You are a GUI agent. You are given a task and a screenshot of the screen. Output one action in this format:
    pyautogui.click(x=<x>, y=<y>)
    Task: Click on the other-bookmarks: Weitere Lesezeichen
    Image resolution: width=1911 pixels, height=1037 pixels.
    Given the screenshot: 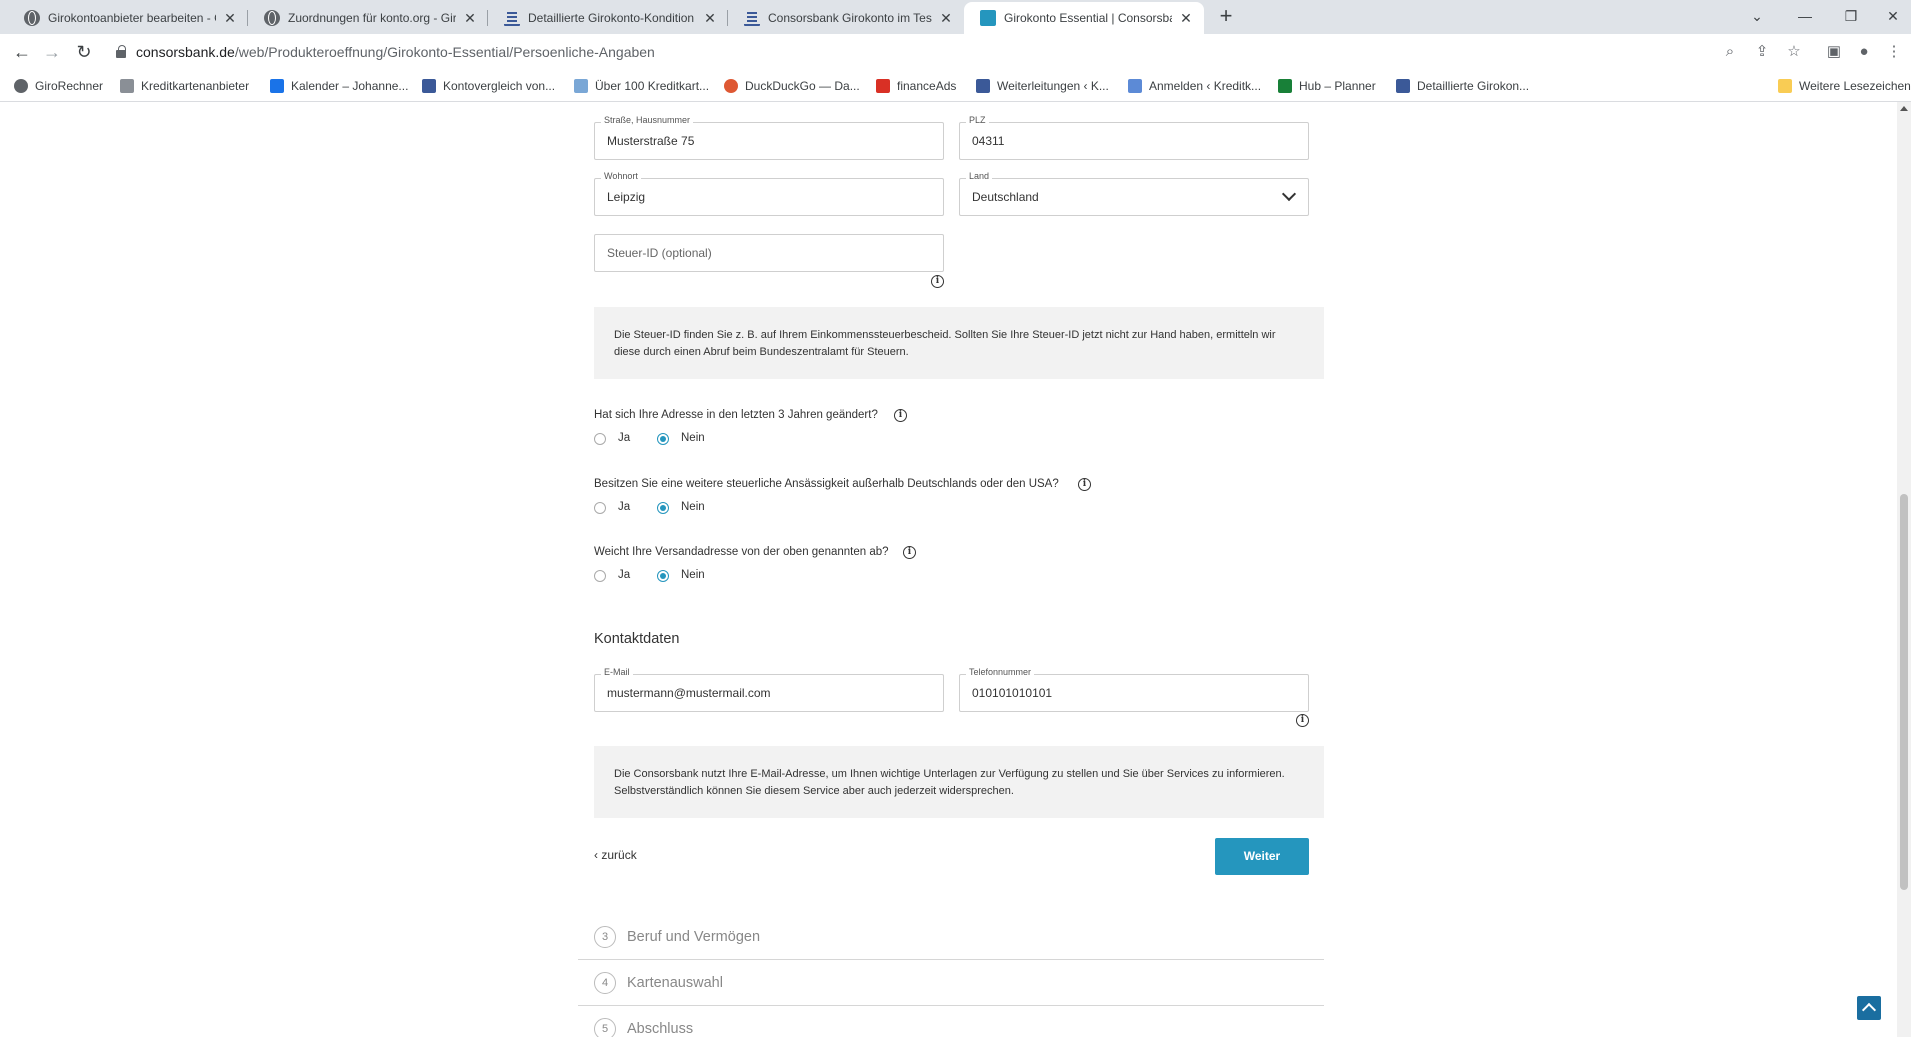 What is the action you would take?
    pyautogui.click(x=1844, y=86)
    